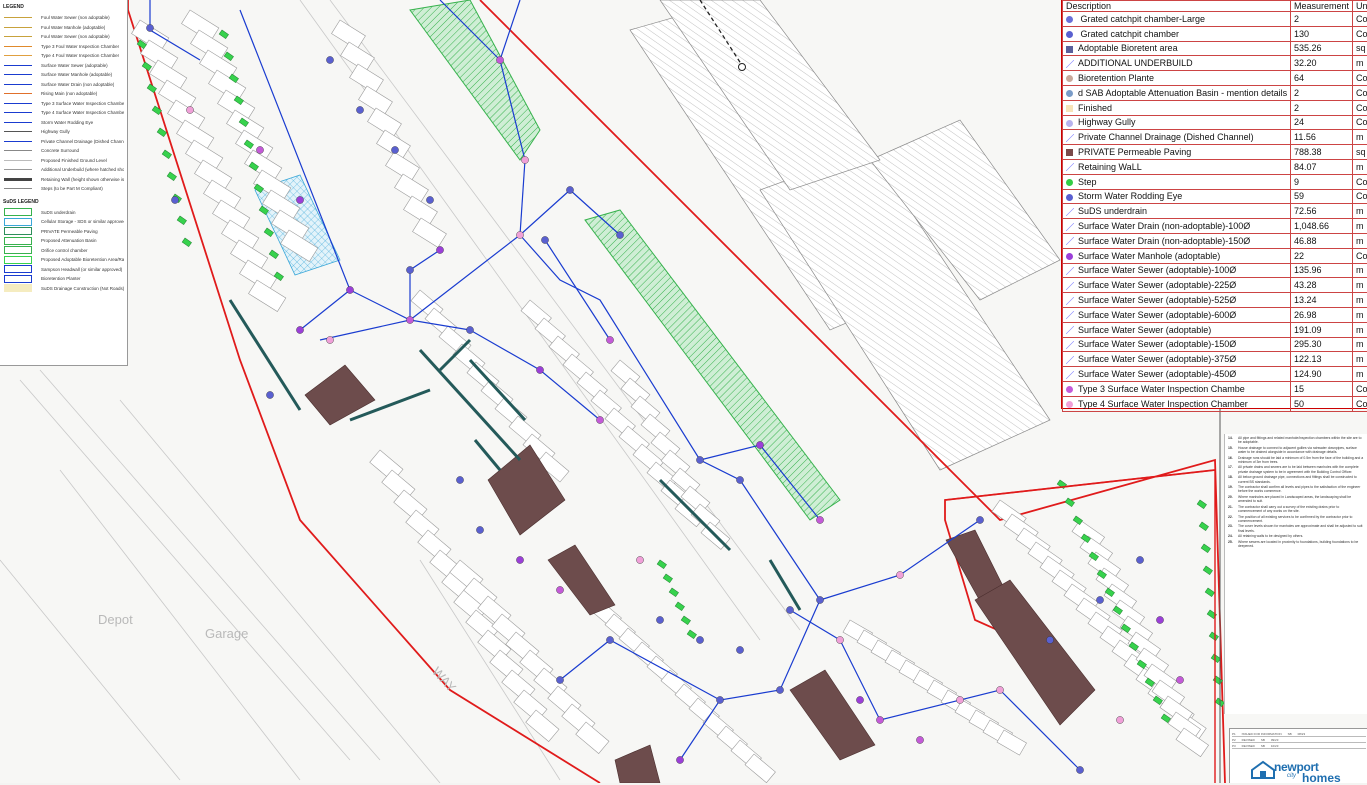 This screenshot has width=1367, height=785. Describe the element at coordinates (1302, 734) in the screenshot. I see `revision-date: 08/23` at that location.